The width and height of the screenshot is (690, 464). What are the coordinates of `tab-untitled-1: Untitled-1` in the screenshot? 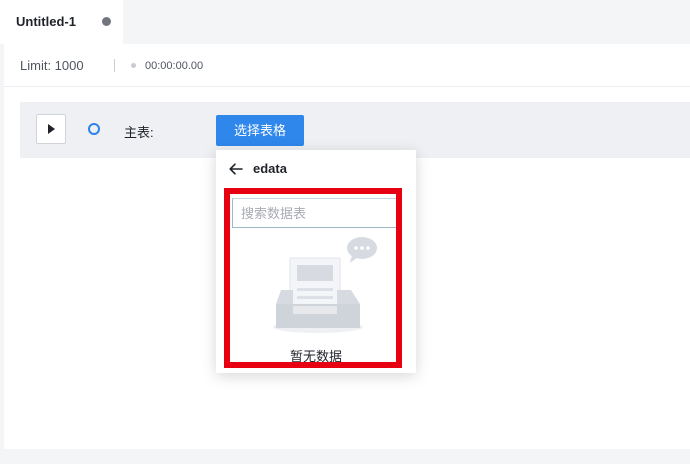 It's located at (61, 22).